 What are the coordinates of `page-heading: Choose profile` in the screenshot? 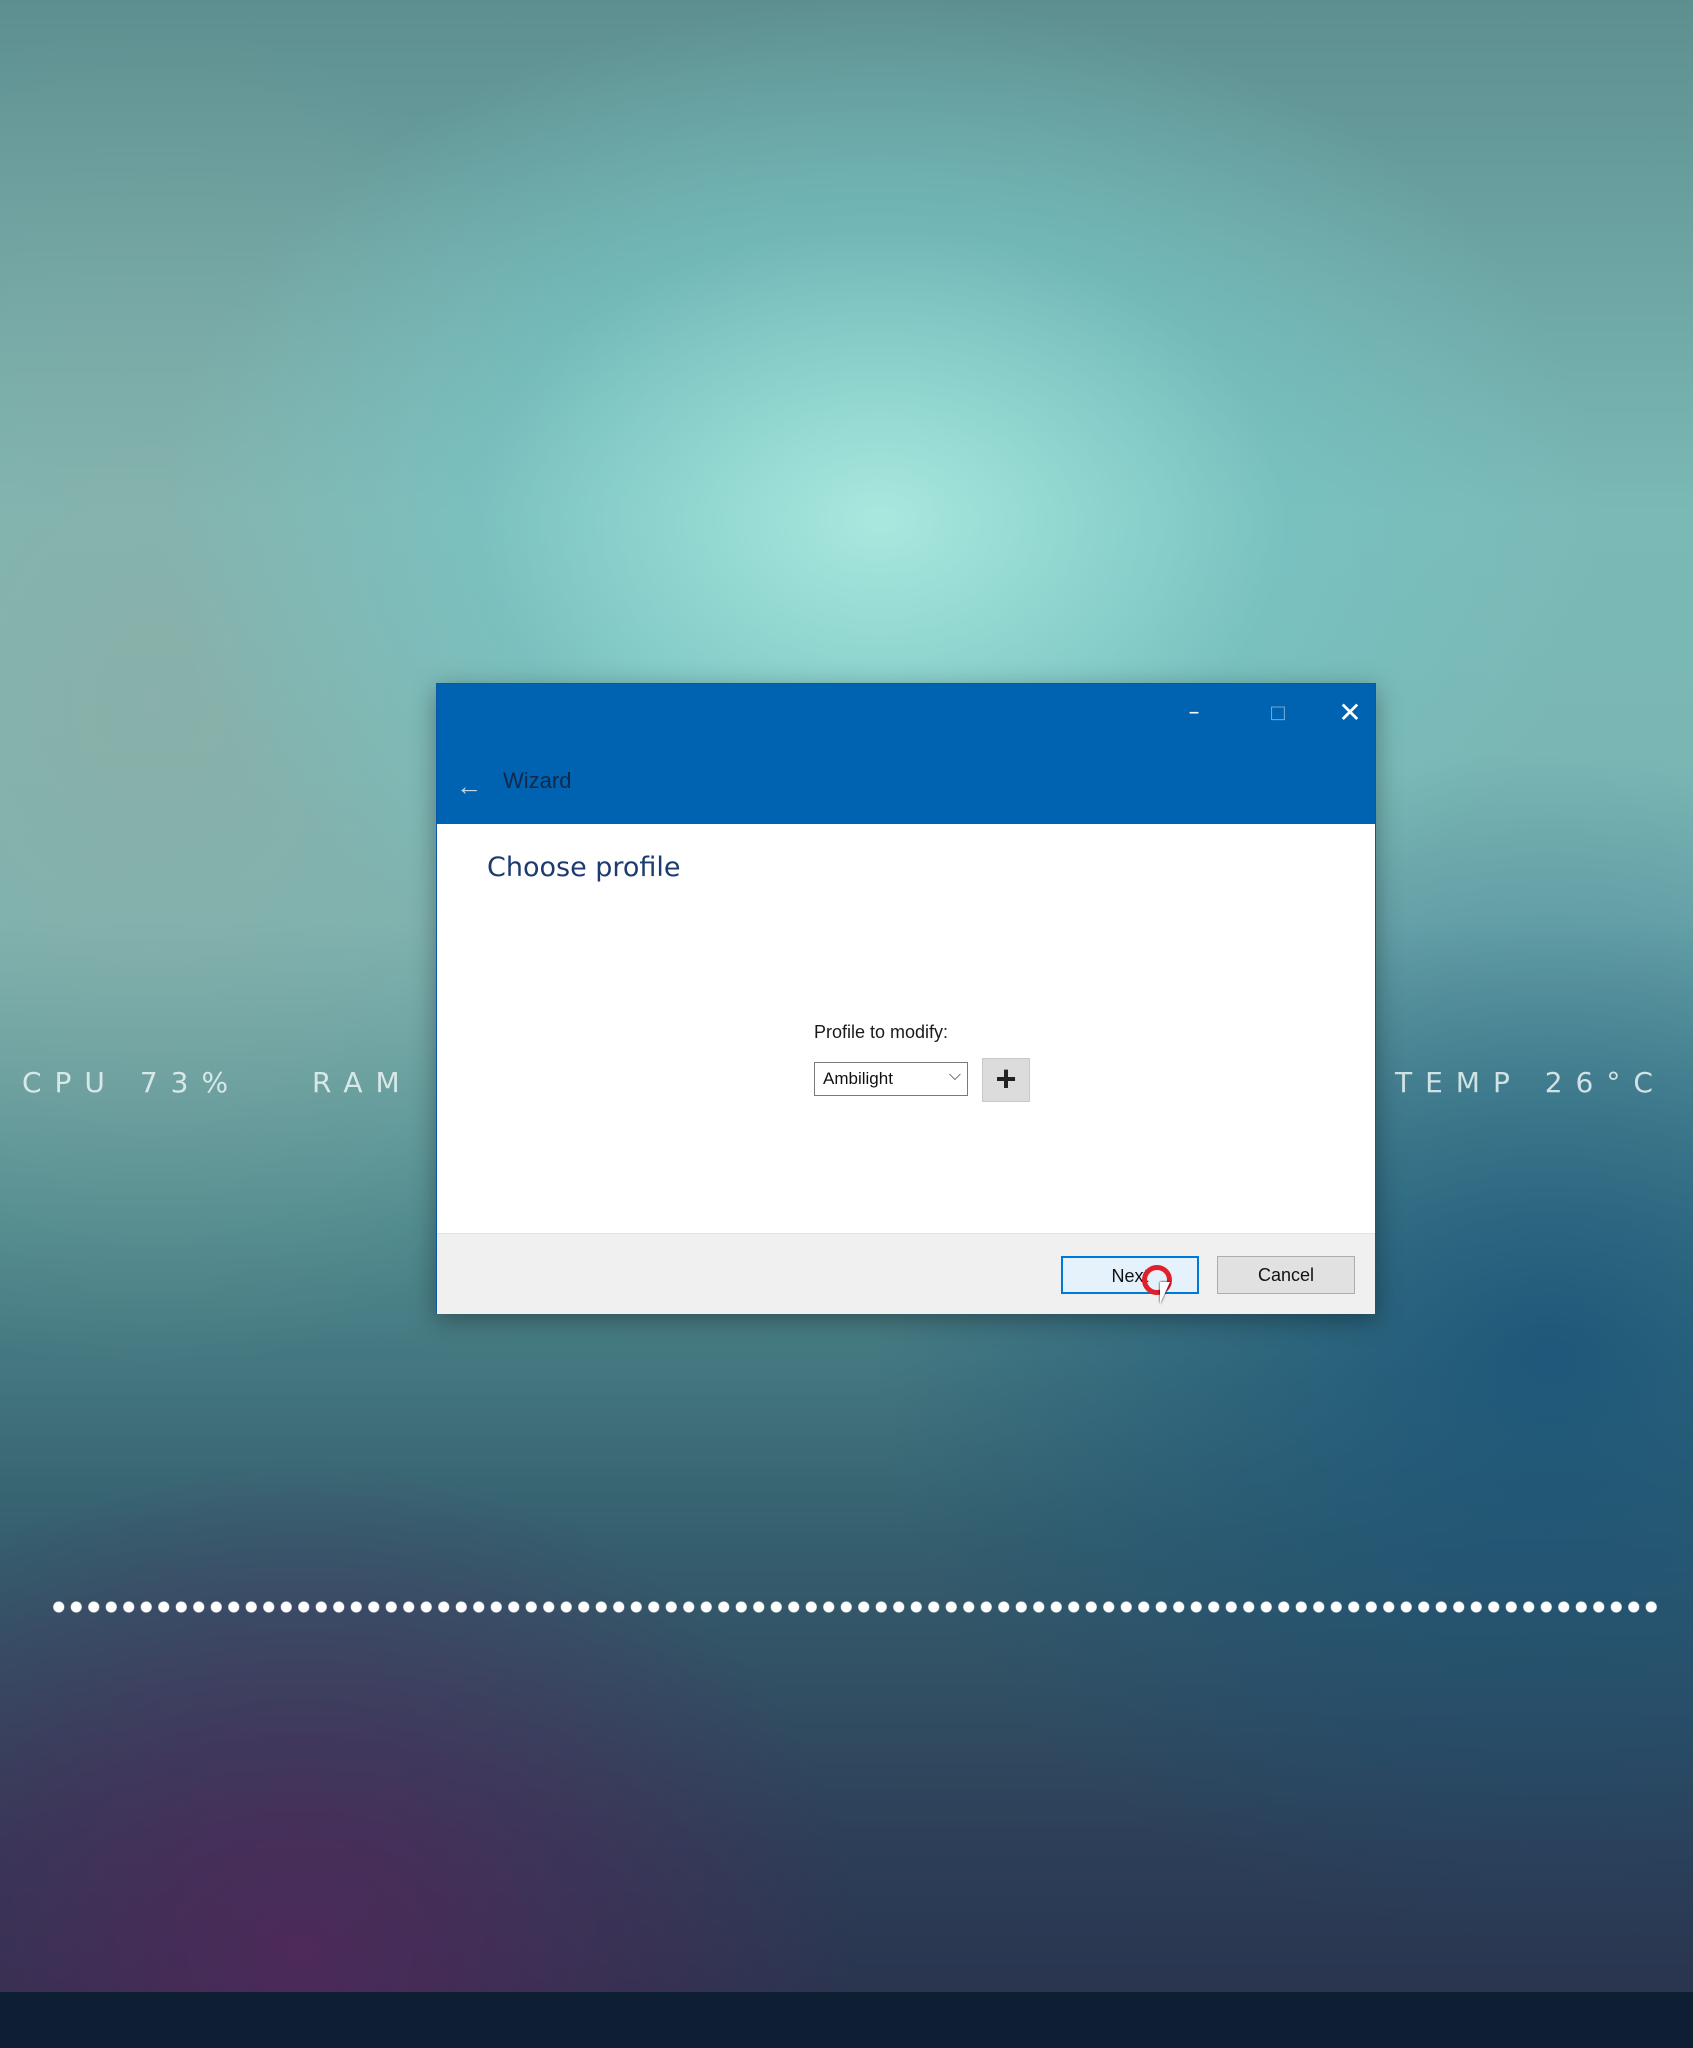 It's located at (584, 867).